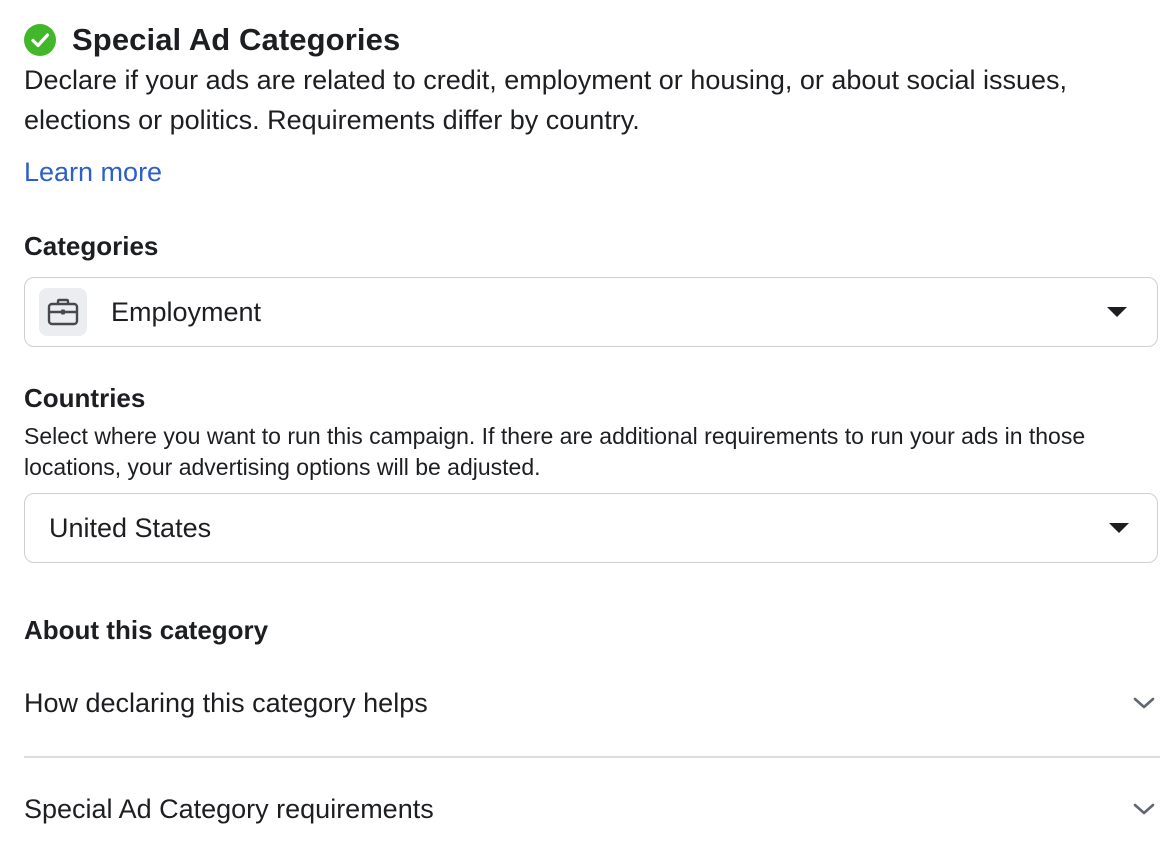 The image size is (1176, 858). What do you see at coordinates (130, 527) in the screenshot?
I see `countries-selected-value: United States` at bounding box center [130, 527].